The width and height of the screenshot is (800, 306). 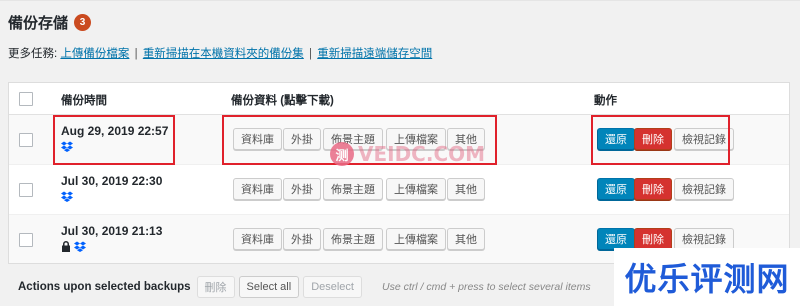 What do you see at coordinates (84, 101) in the screenshot?
I see `column-header-time: 備份時間` at bounding box center [84, 101].